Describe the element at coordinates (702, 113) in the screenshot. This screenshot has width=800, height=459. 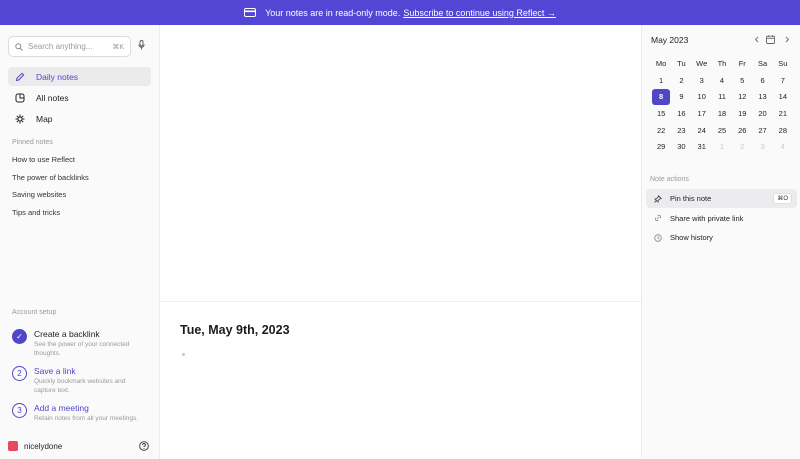
I see `calendar-day: 17` at that location.